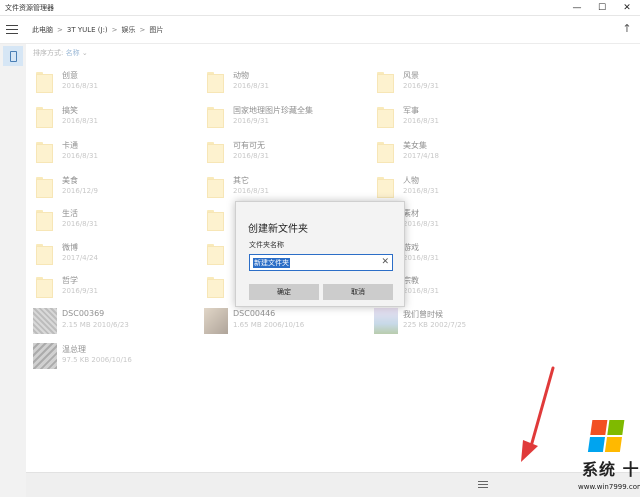 The width and height of the screenshot is (640, 497). I want to click on watermark: 系统 十分 www.win7999.com, so click(609, 458).